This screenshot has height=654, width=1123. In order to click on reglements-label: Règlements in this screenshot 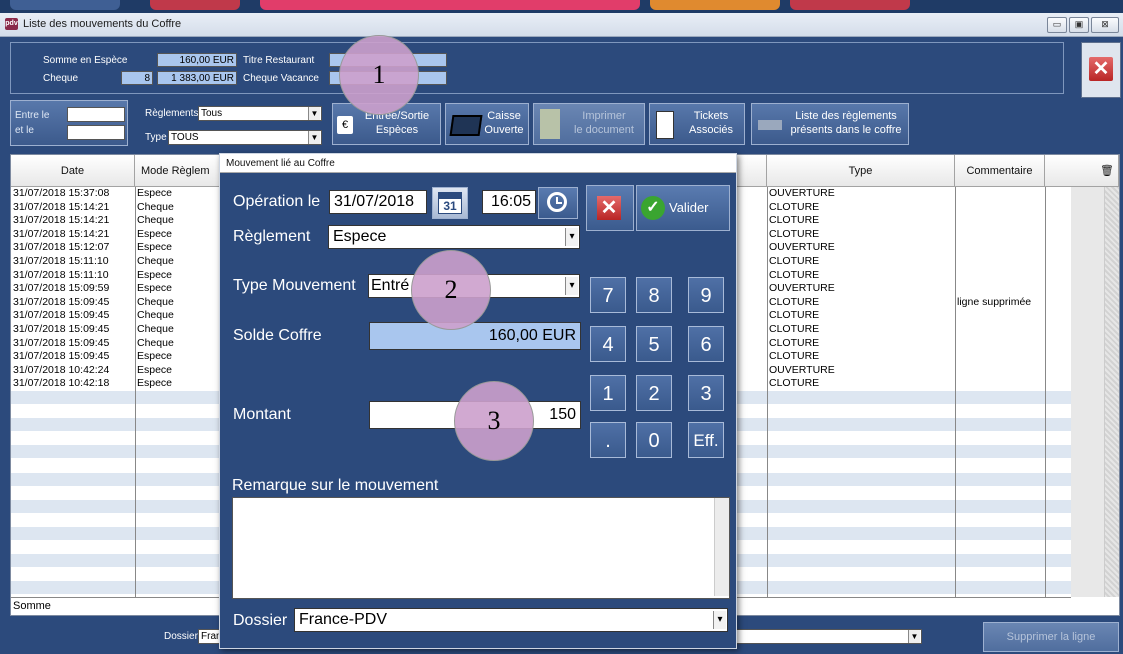, I will do `click(172, 113)`.